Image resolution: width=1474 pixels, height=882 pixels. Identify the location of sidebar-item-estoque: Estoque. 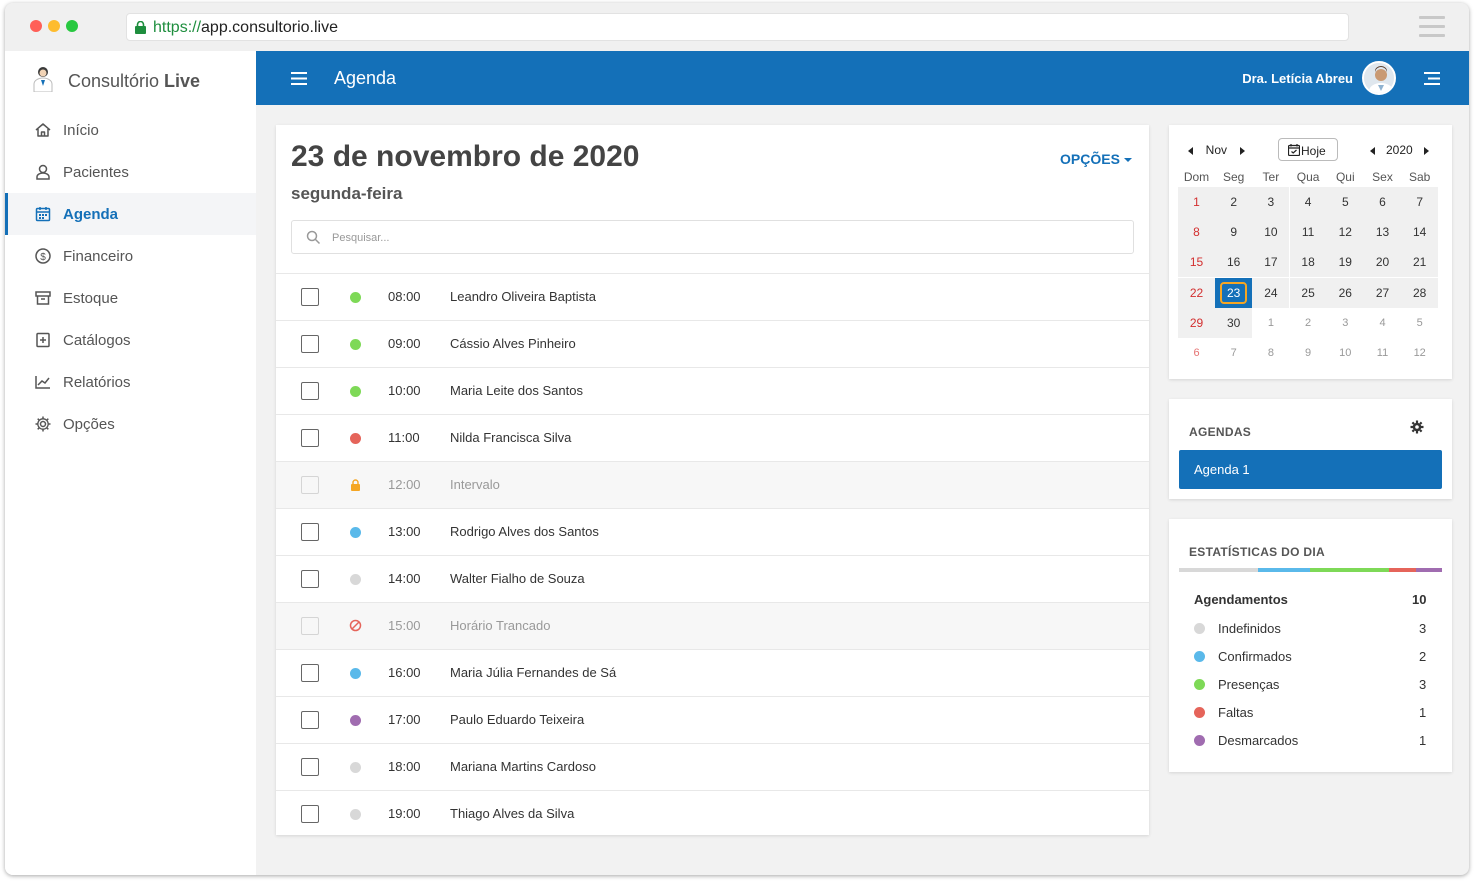
(130, 298).